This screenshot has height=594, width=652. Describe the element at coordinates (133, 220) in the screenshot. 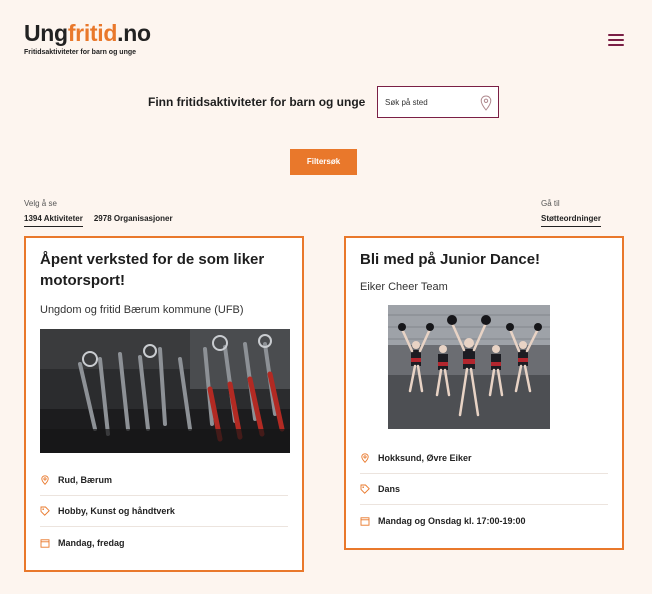

I see `tab-organizations: 2978 Organisasjoner` at that location.